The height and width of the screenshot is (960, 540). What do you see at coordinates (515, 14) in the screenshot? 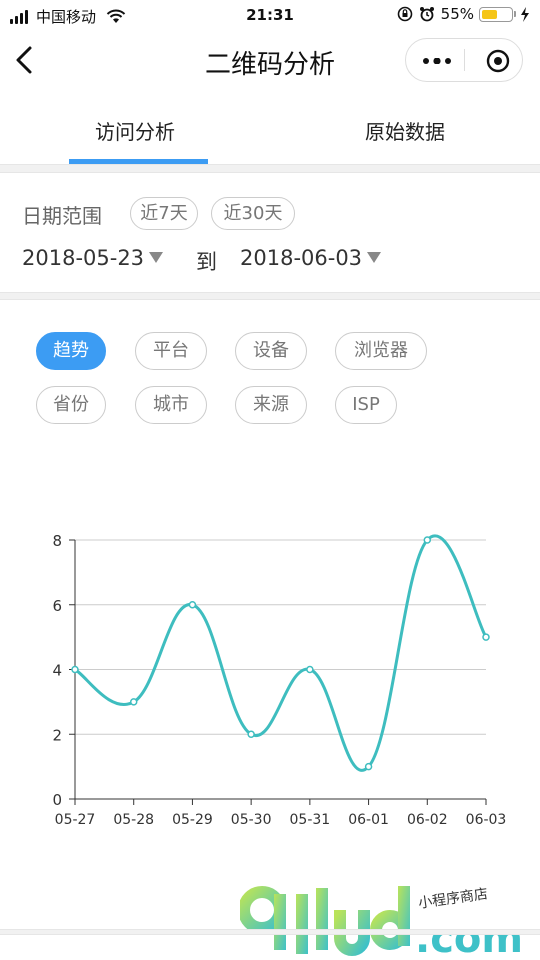
I see `battery-tip` at bounding box center [515, 14].